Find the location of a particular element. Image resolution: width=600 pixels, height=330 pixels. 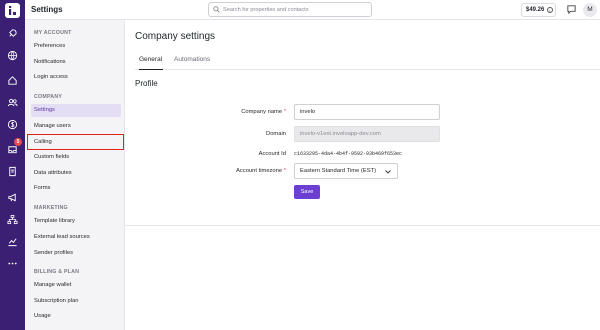

info-icon: i is located at coordinates (550, 10).